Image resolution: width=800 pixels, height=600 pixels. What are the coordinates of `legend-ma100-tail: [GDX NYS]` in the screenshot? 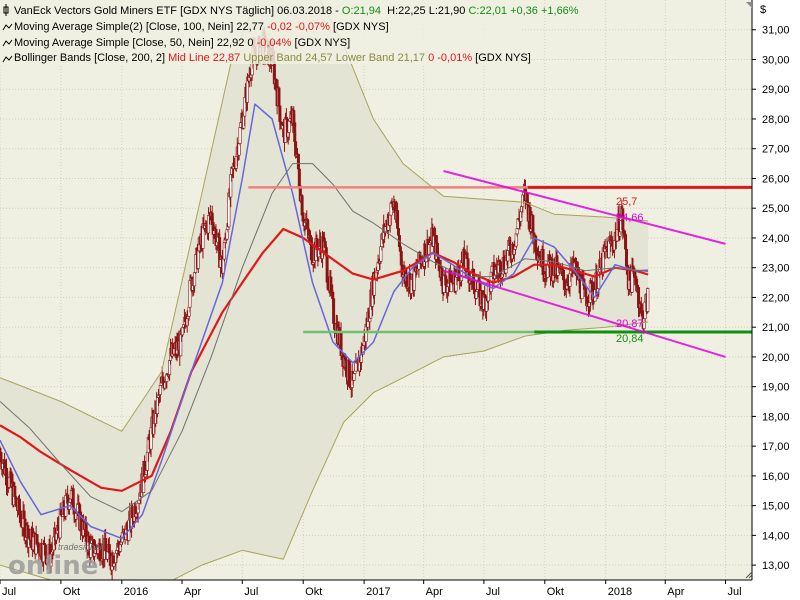 It's located at (361, 27).